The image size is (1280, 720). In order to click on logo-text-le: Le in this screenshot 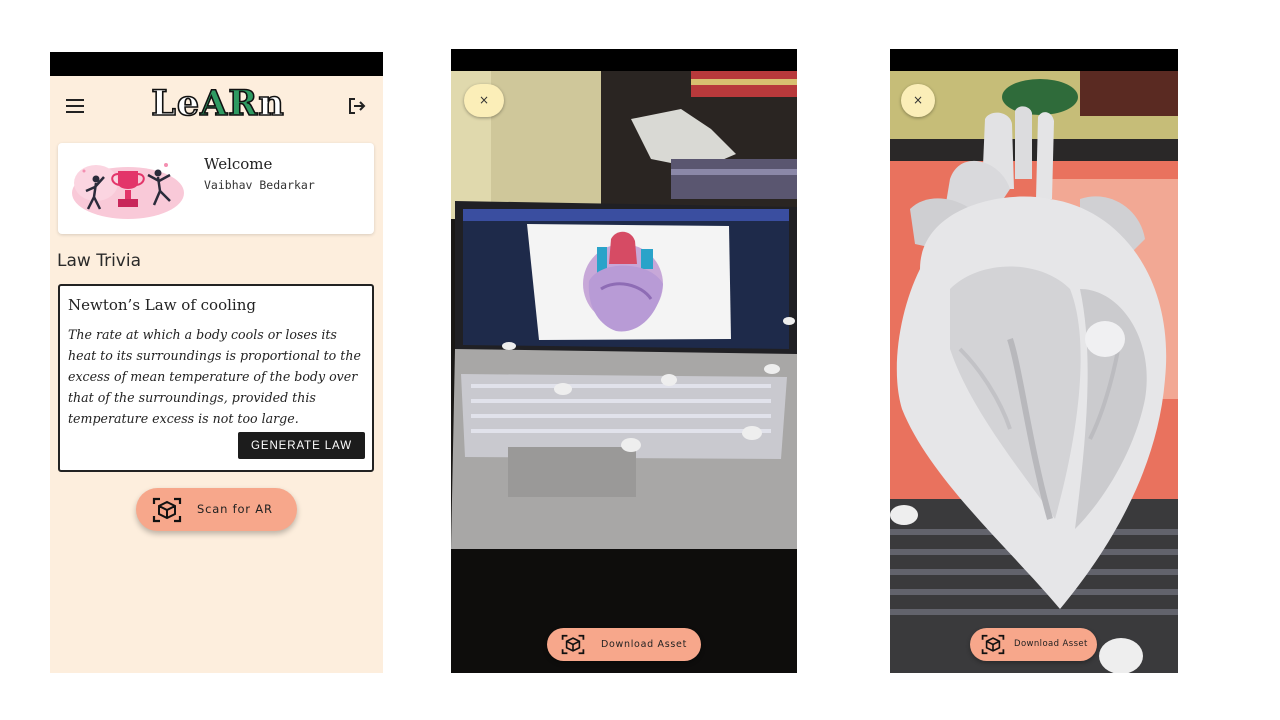, I will do `click(175, 104)`.